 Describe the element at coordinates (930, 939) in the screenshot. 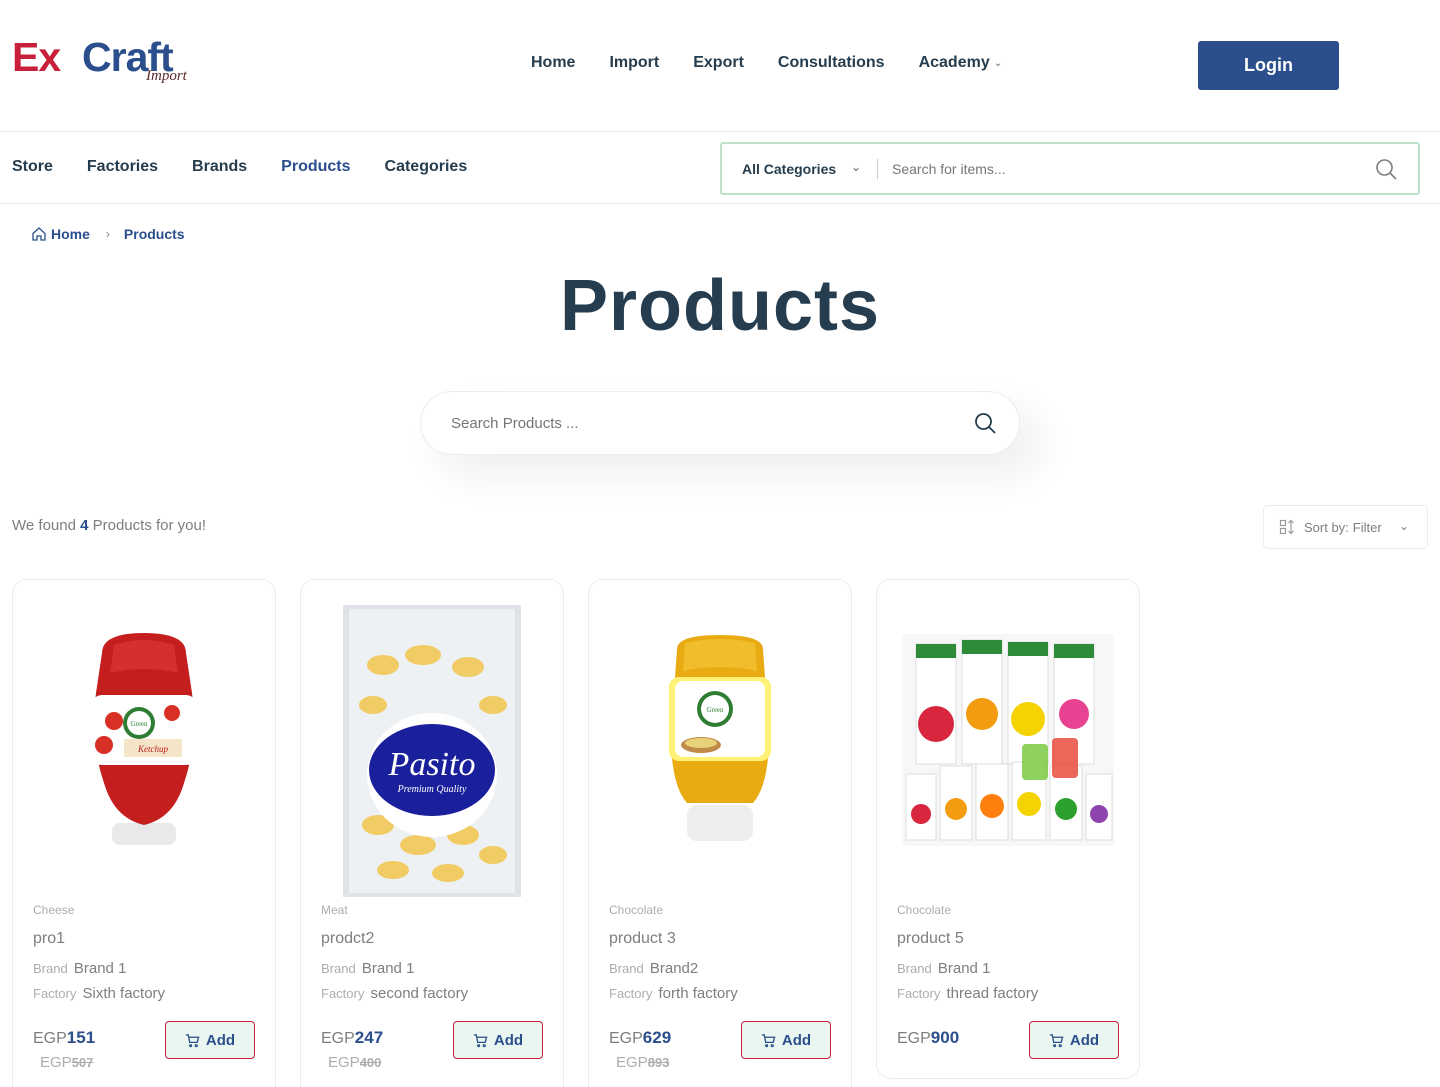

I see `product-name: product 5` at that location.